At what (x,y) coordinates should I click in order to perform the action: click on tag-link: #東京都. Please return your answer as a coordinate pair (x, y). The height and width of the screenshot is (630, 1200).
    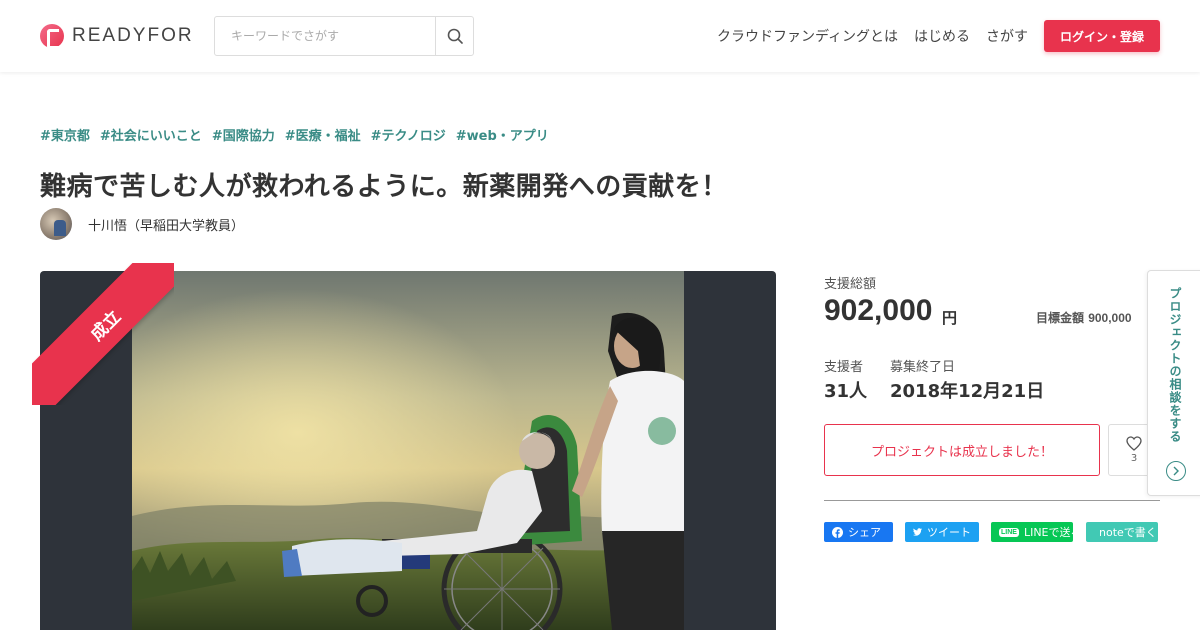
    Looking at the image, I should click on (65, 134).